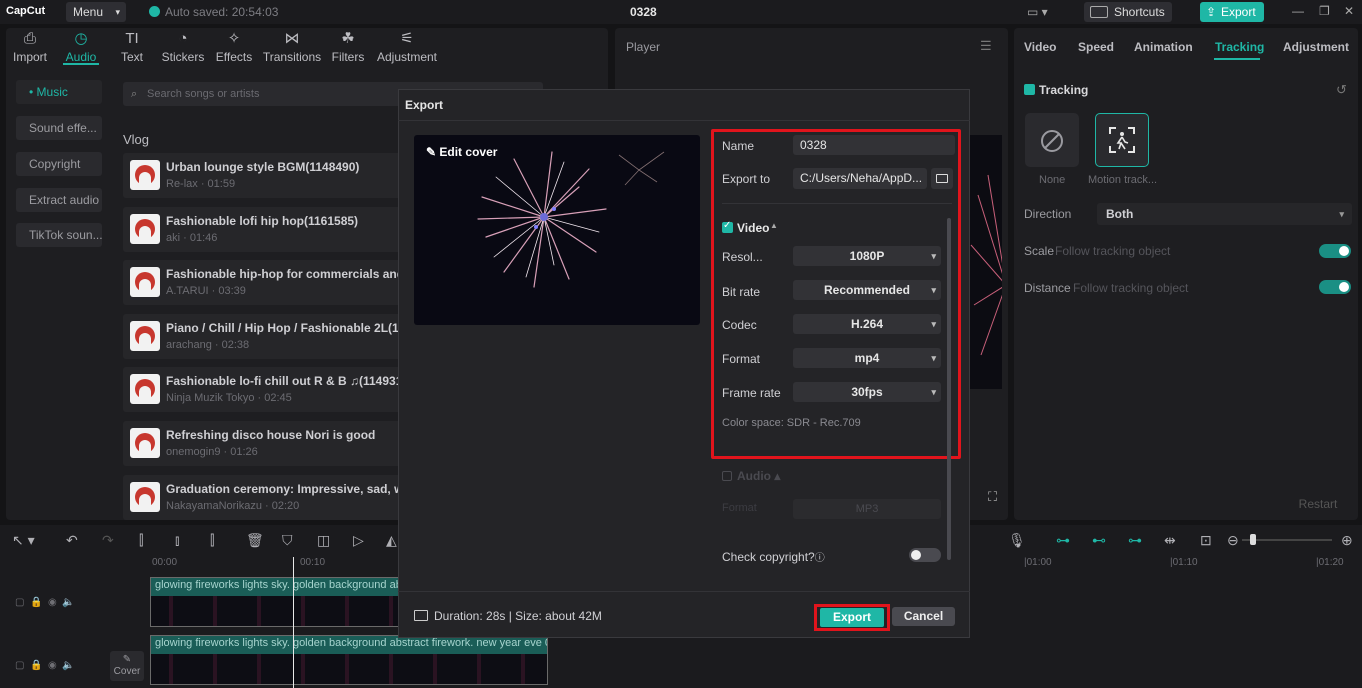  Describe the element at coordinates (1224, 214) in the screenshot. I see `direction-select: Both ▾` at that location.